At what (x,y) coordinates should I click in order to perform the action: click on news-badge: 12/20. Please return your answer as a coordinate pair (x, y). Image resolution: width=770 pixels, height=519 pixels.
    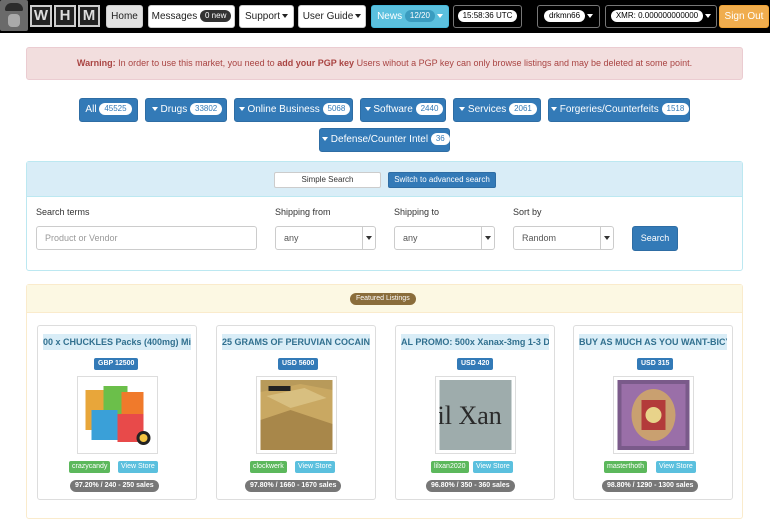
    Looking at the image, I should click on (419, 16).